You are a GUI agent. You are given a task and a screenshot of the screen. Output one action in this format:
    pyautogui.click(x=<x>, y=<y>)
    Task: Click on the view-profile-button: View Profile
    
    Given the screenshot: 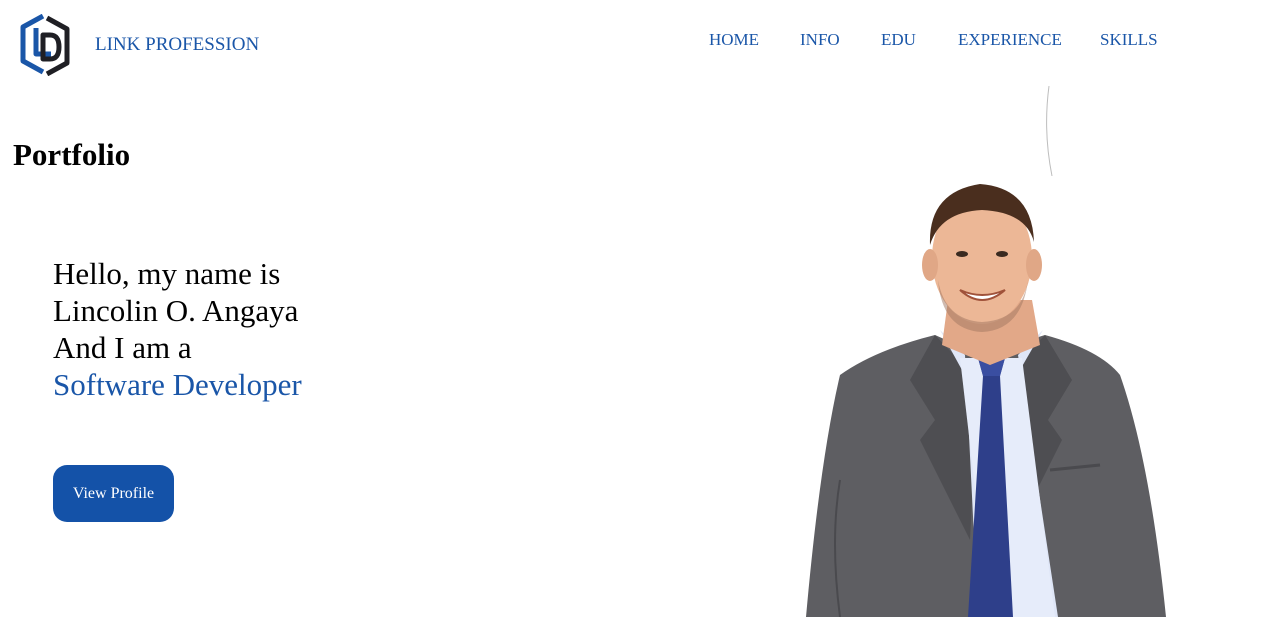 What is the action you would take?
    pyautogui.click(x=113, y=493)
    